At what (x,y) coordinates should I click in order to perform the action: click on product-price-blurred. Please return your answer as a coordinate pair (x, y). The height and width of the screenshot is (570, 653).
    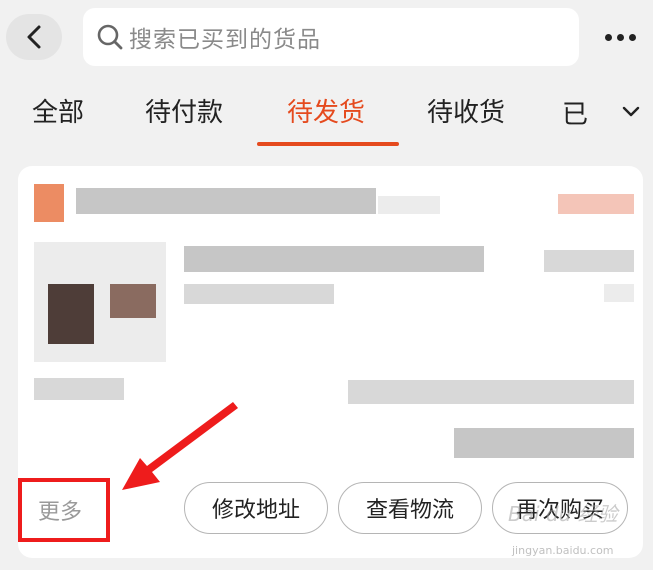
    Looking at the image, I should click on (589, 261).